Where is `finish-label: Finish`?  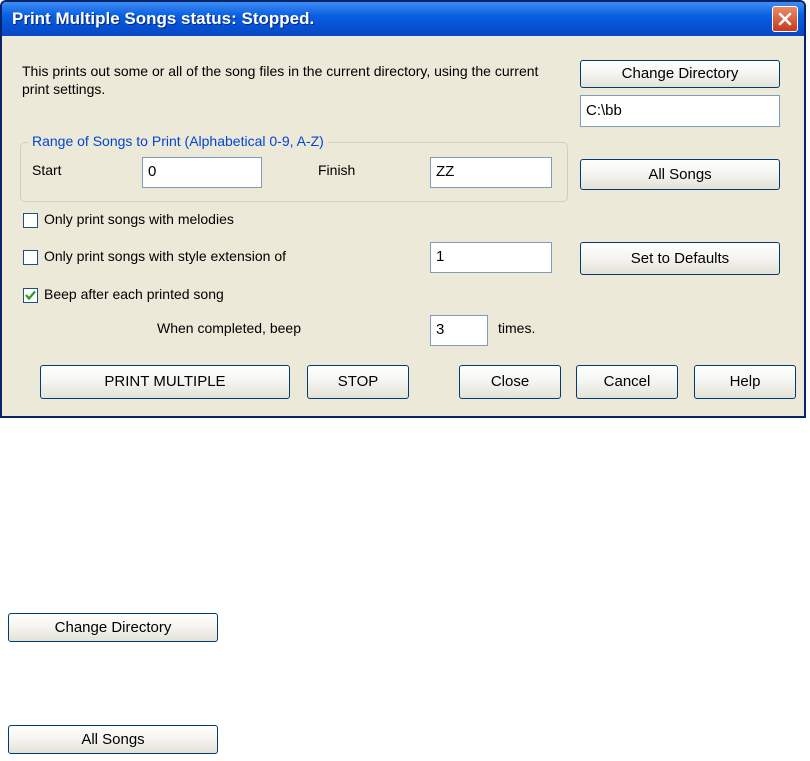 finish-label: Finish is located at coordinates (337, 170).